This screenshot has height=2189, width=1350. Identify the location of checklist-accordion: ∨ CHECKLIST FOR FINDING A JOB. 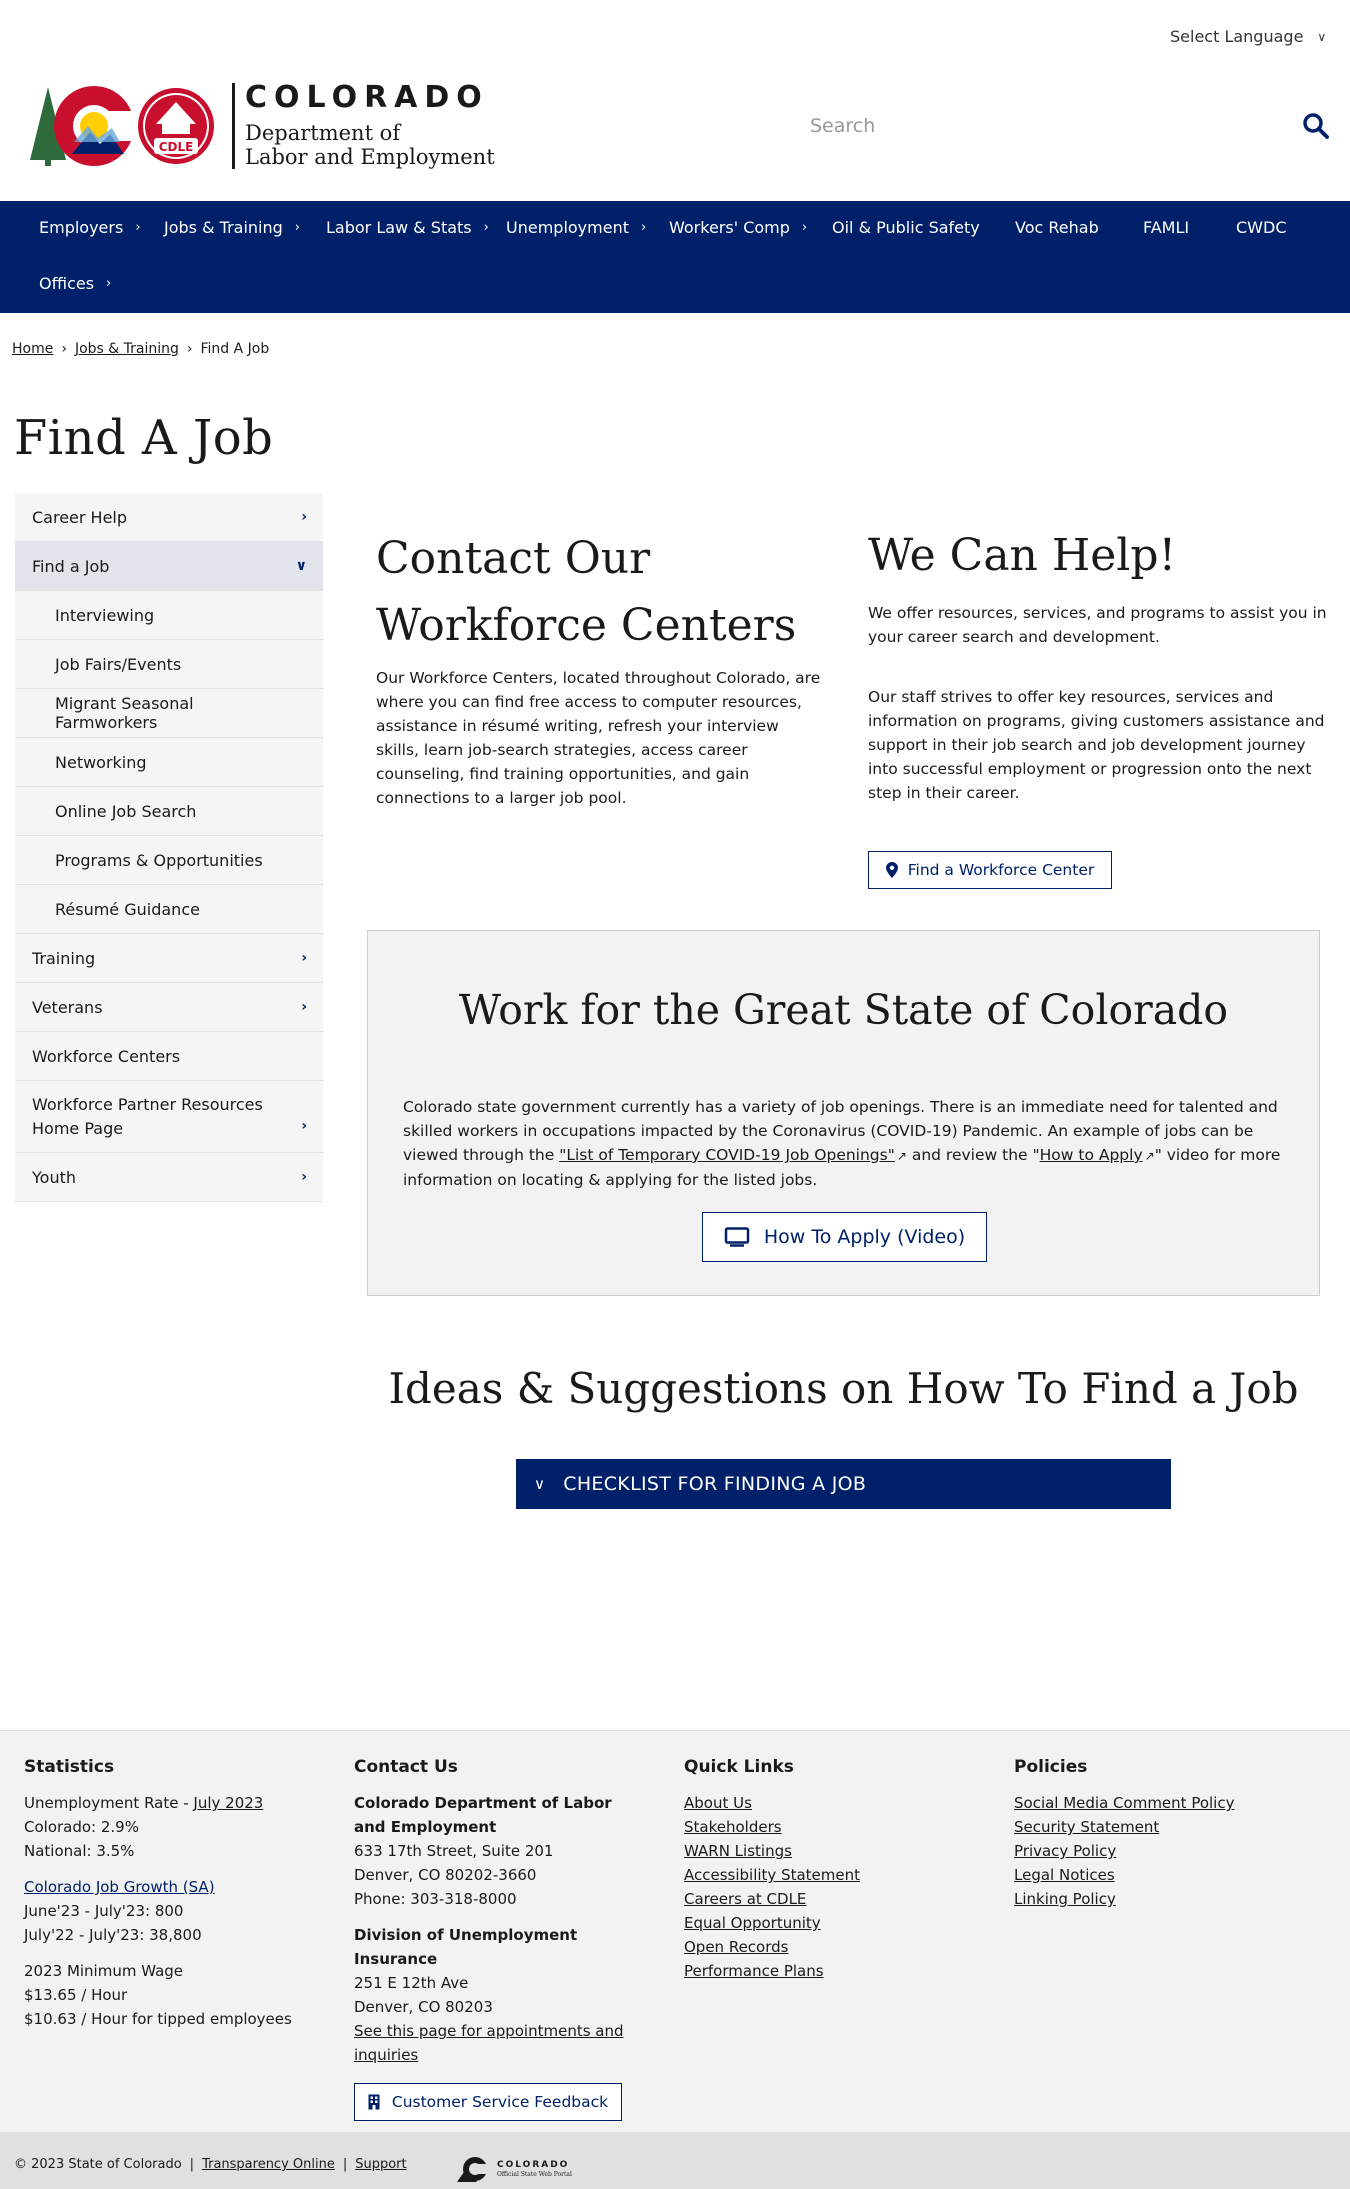
(843, 1484).